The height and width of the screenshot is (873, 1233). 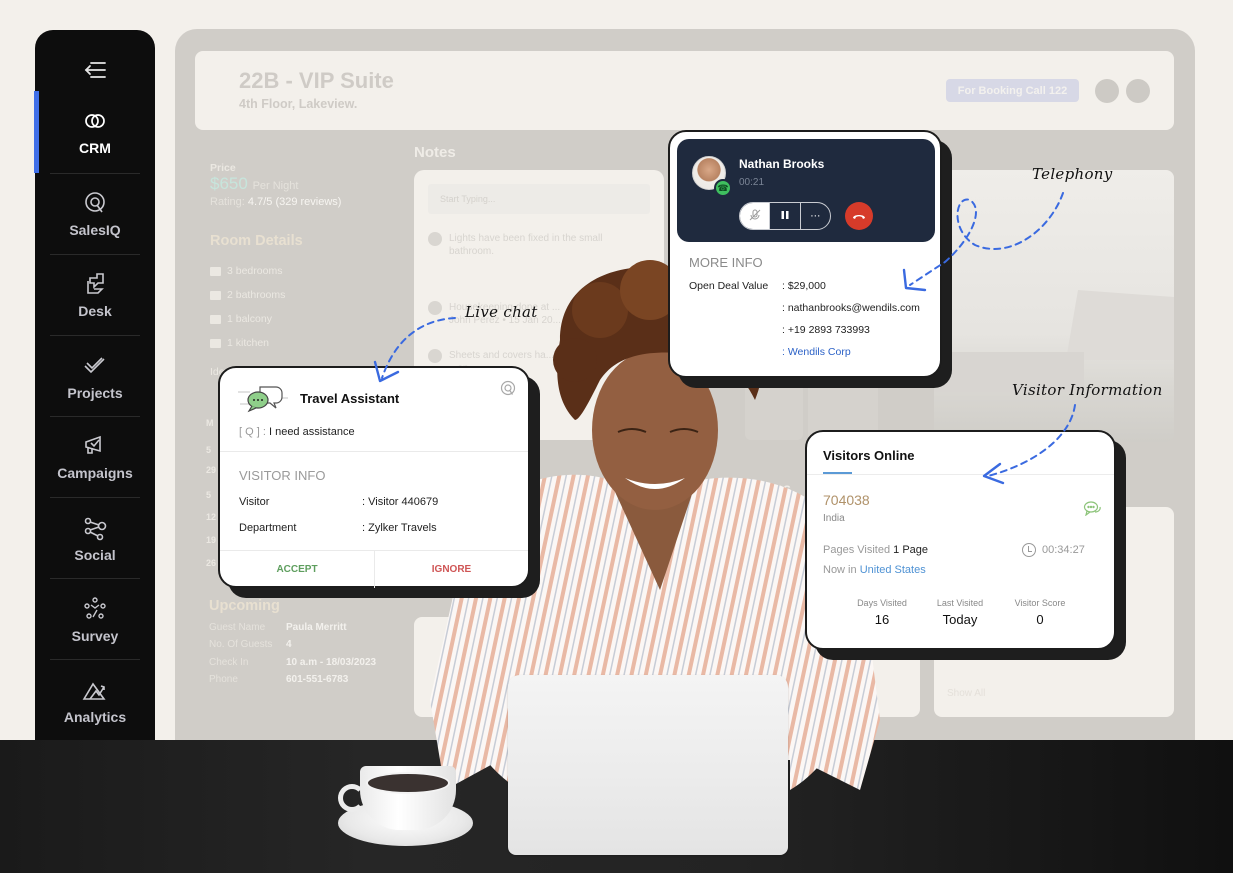 I want to click on divider, so click(x=374, y=451).